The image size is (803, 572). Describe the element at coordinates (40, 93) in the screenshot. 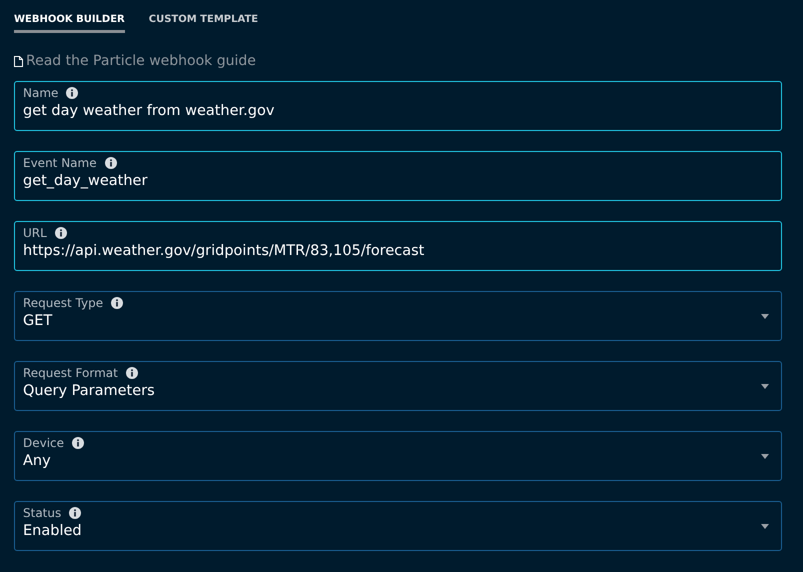

I see `field-label: Name` at that location.